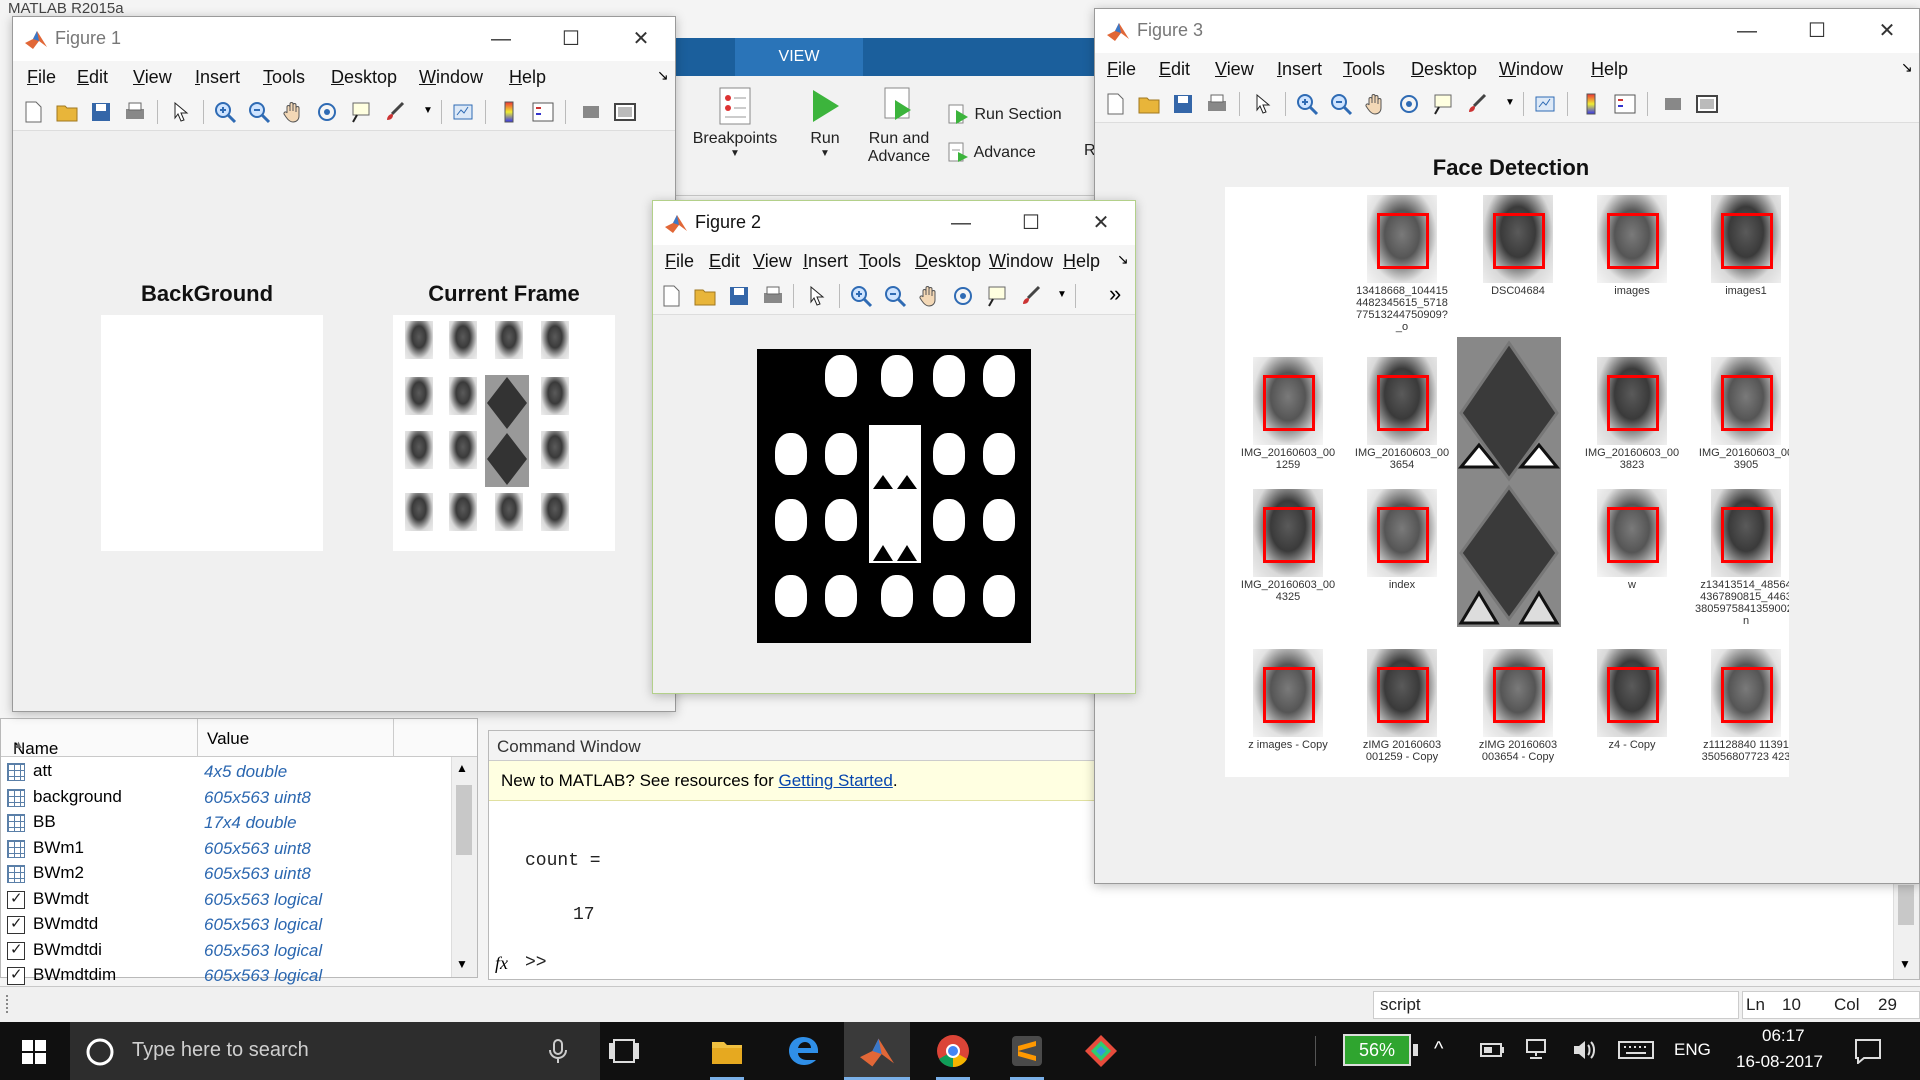 This screenshot has height=1080, width=1920. What do you see at coordinates (226, 848) in the screenshot?
I see `workspace-row: BWm1 605x563 uint8` at bounding box center [226, 848].